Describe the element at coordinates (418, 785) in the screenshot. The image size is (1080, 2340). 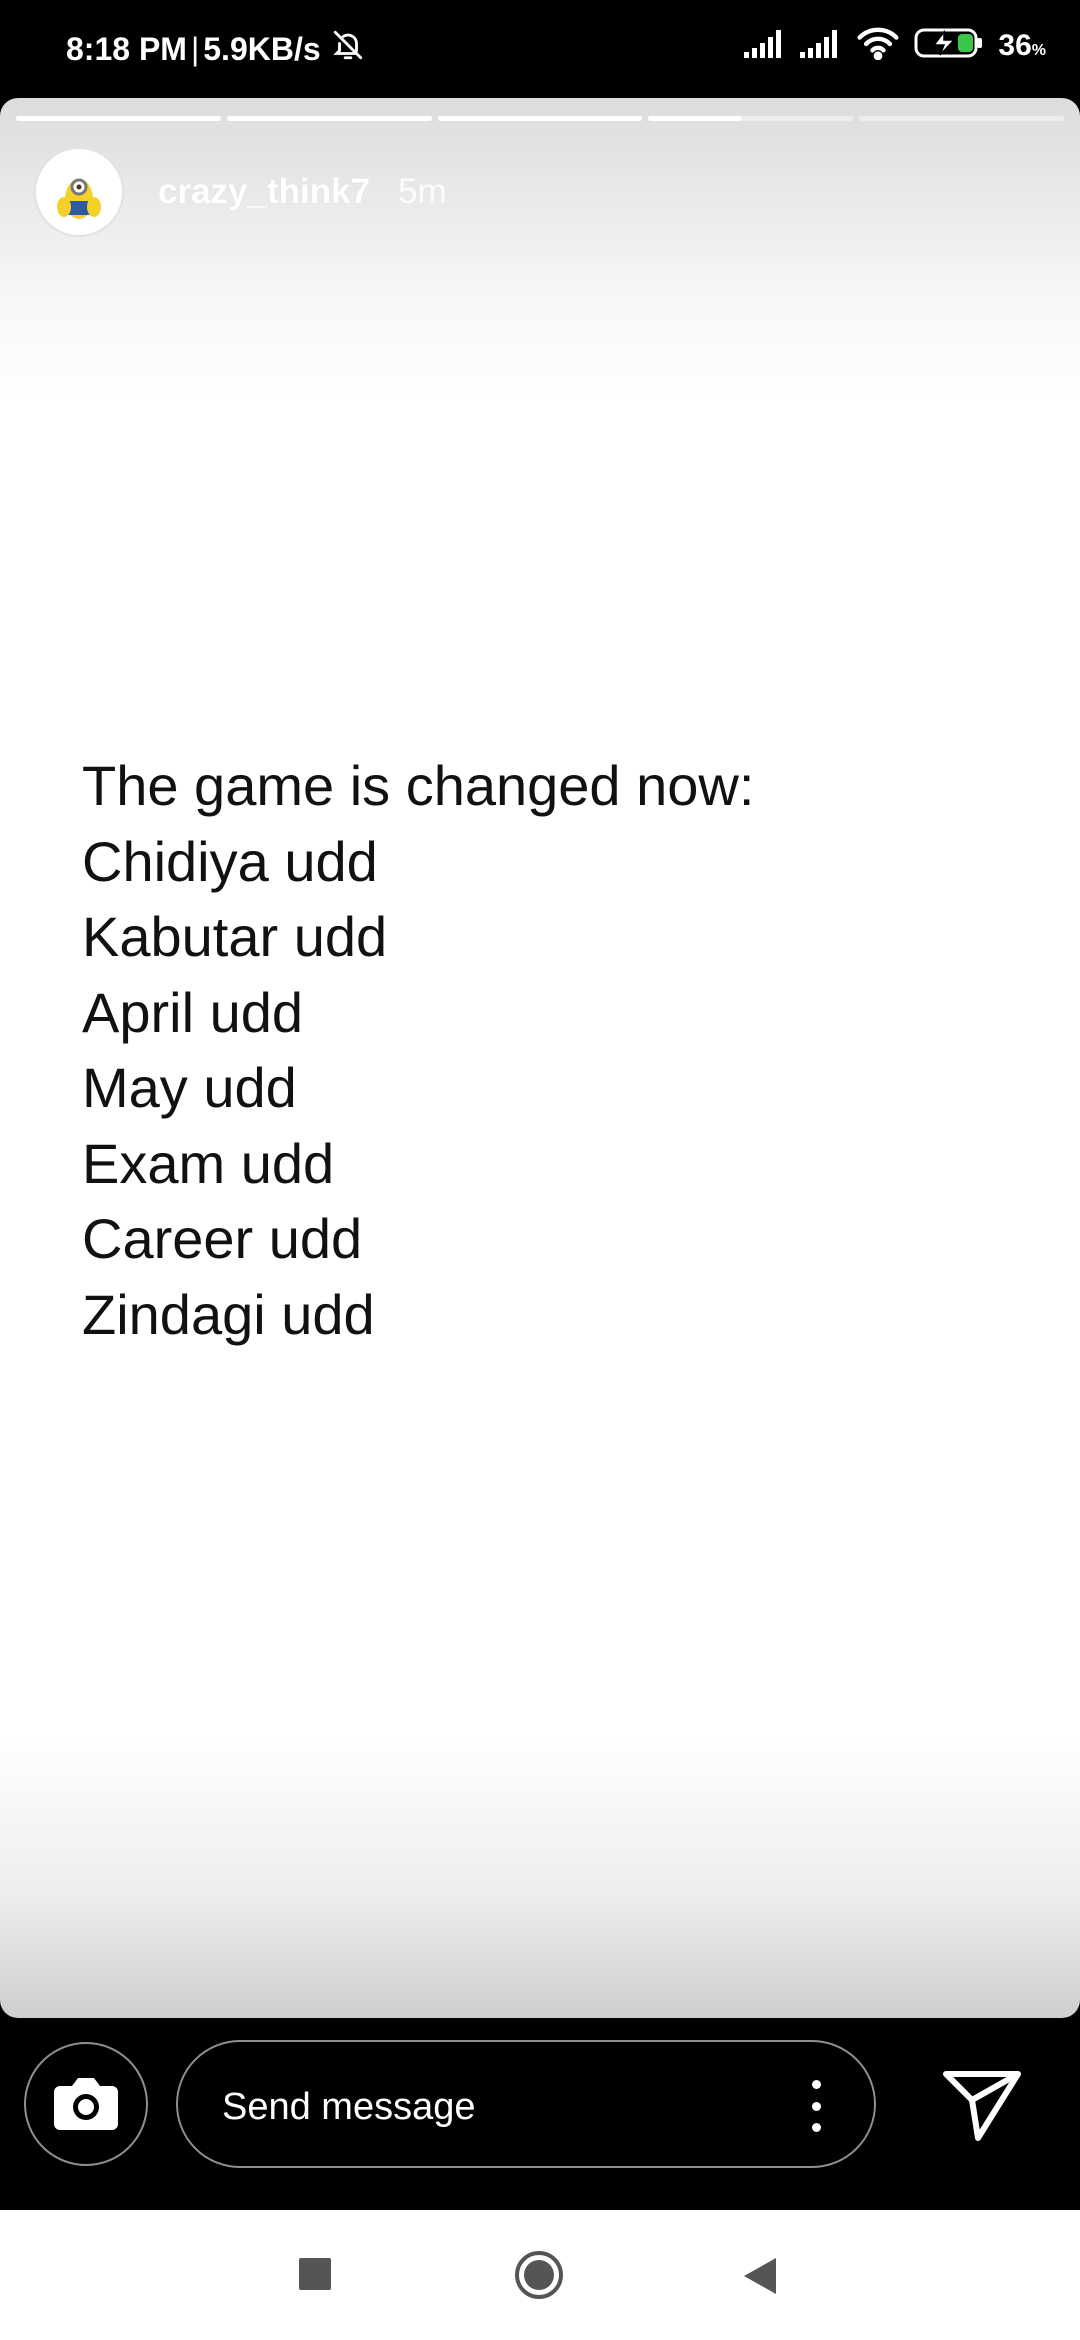
I see `story-line: The game is changed now:` at that location.